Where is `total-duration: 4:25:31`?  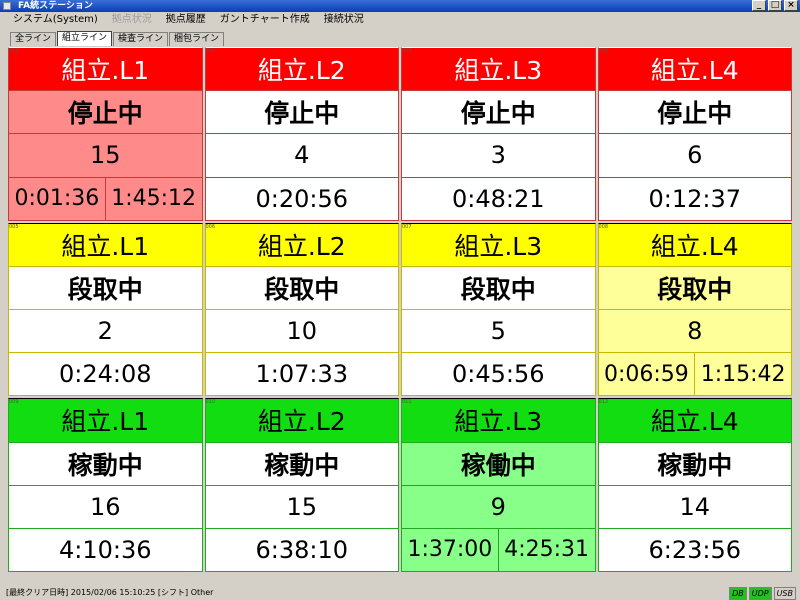 total-duration: 4:25:31 is located at coordinates (546, 550).